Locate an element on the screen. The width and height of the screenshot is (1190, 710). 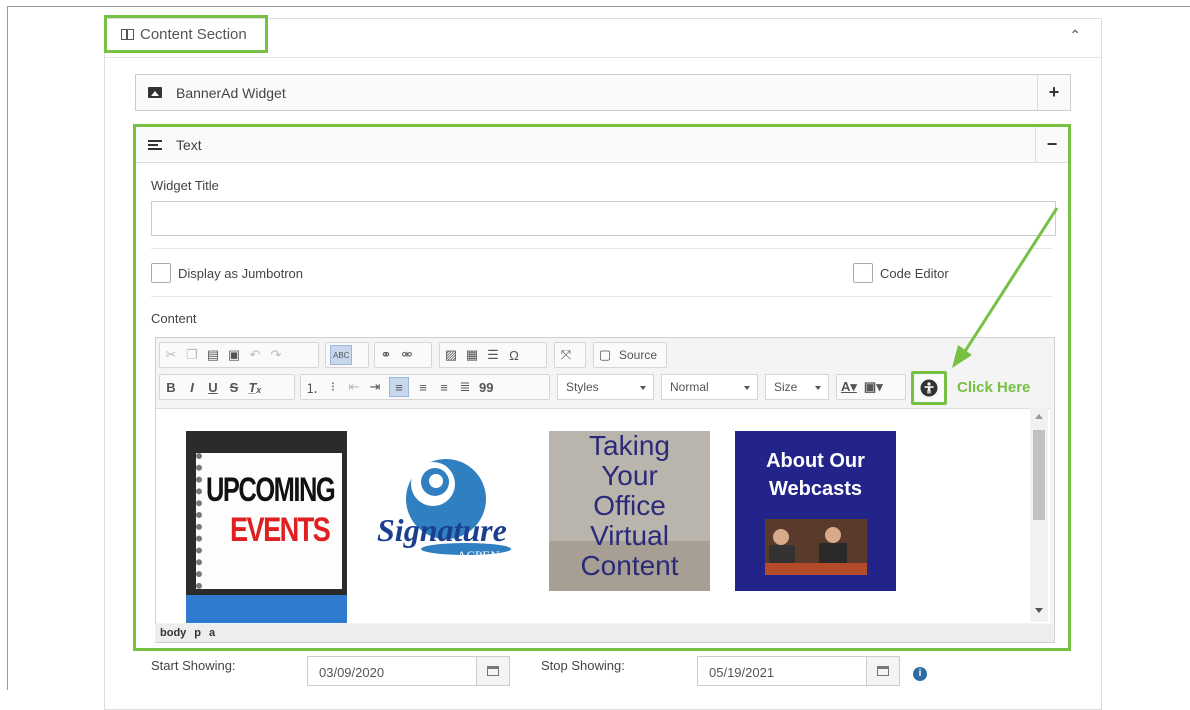
events-text: EVENTS is located at coordinates (280, 530).